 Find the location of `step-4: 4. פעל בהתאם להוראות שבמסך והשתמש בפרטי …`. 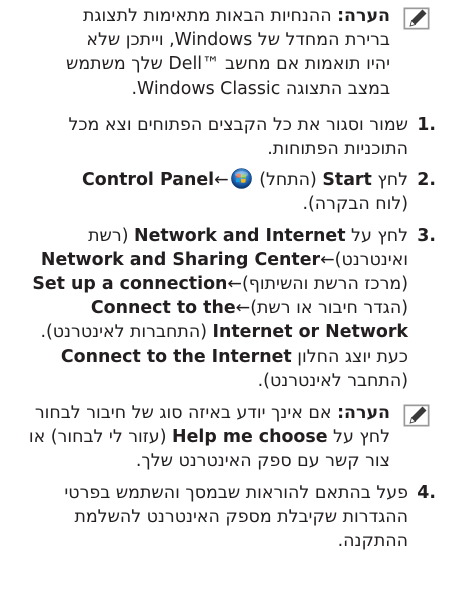

step-4: 4. פעל בהתאם להוראות שבמסך והשתמש בפרטי … is located at coordinates (222, 517).